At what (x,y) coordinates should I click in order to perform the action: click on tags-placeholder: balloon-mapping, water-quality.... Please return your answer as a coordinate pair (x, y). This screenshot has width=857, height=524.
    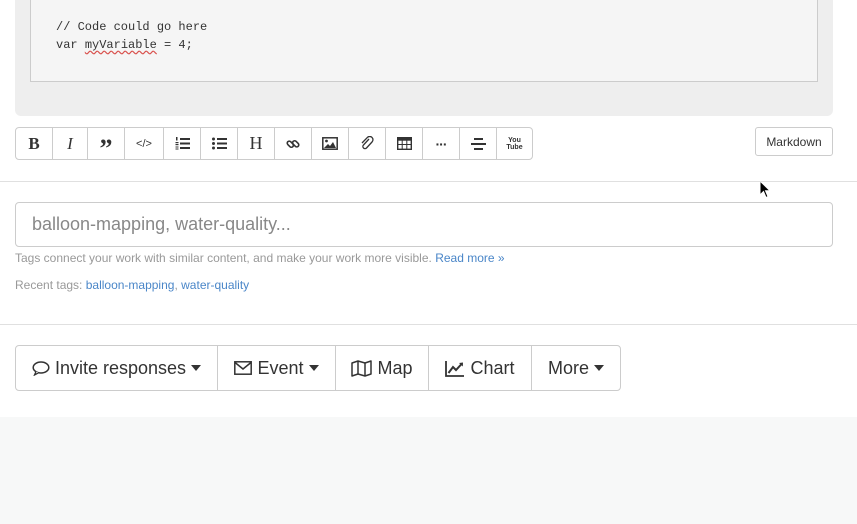
    Looking at the image, I should click on (161, 224).